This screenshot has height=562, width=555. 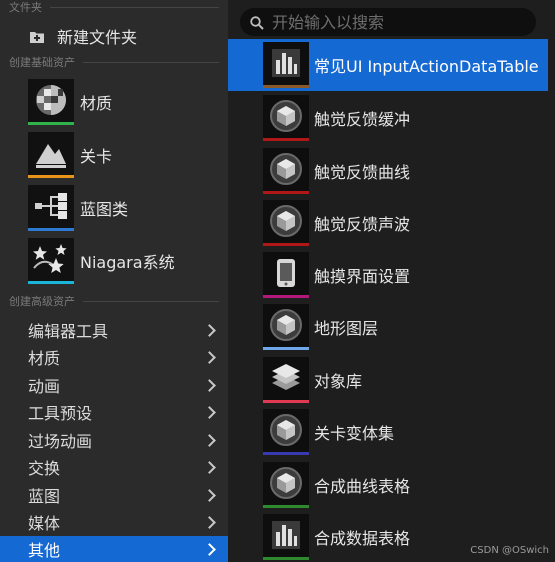 I want to click on folder-add-icon, so click(x=37, y=36).